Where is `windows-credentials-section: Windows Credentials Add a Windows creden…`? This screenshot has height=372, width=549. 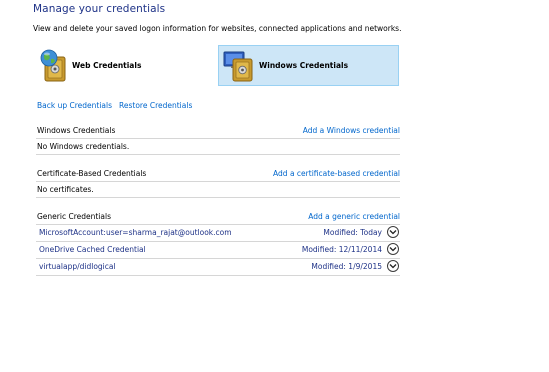
windows-credentials-section: Windows Credentials Add a Windows creden… is located at coordinates (218, 140).